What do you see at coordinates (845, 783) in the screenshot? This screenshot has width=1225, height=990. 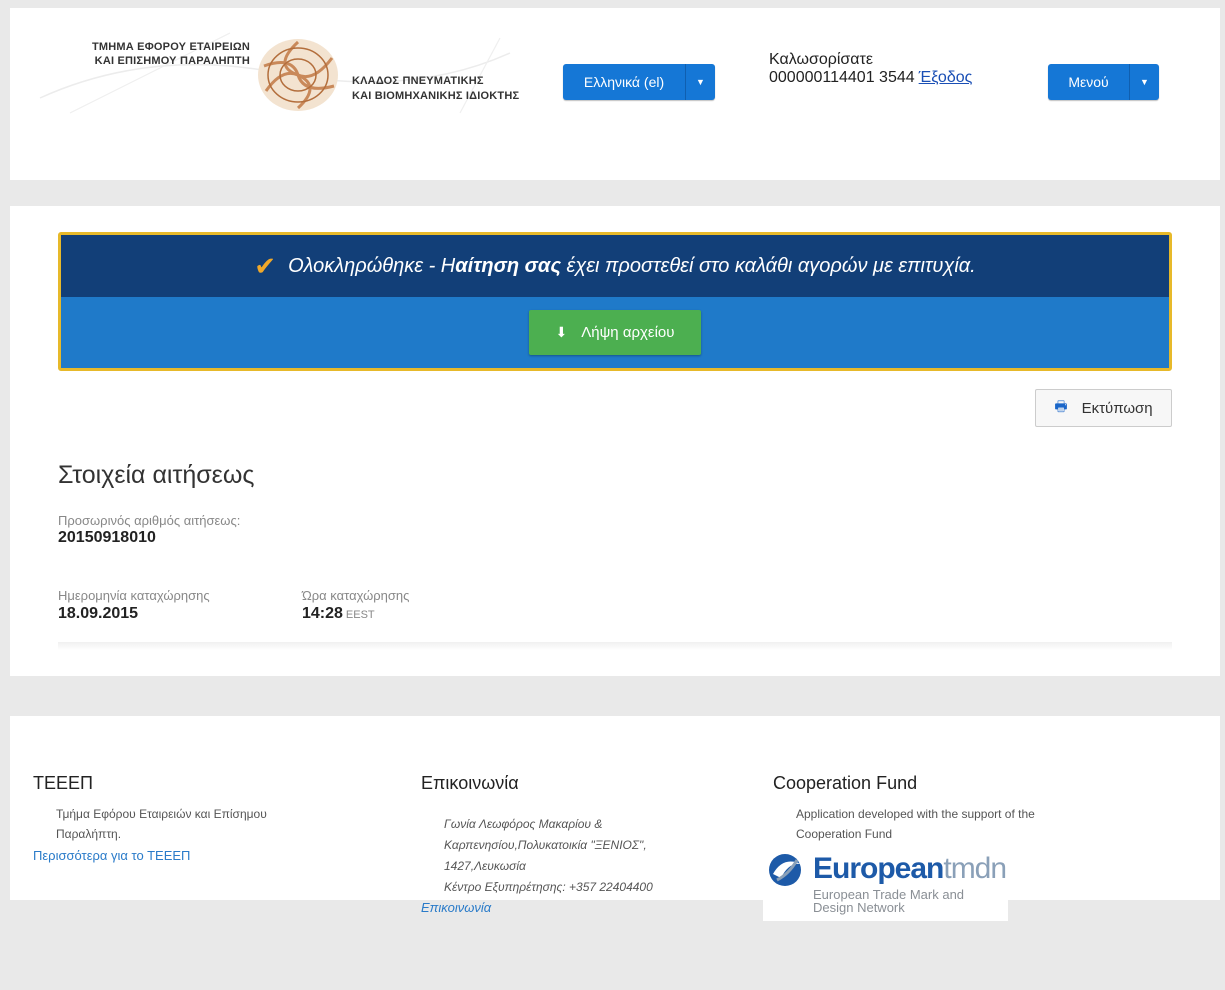 I see `footer-col3-title: Cooperation Fund` at bounding box center [845, 783].